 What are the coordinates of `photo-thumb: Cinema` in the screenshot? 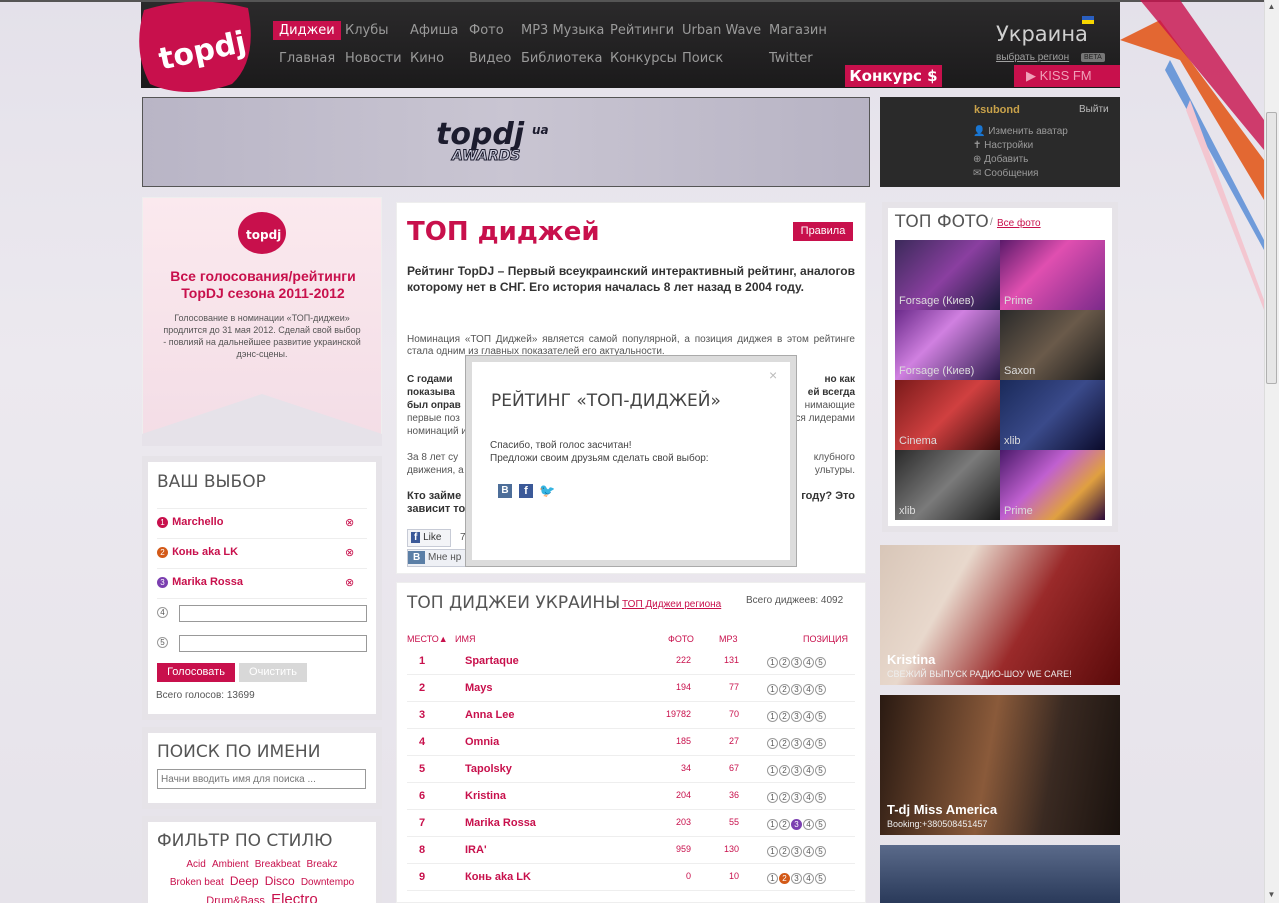 It's located at (947, 415).